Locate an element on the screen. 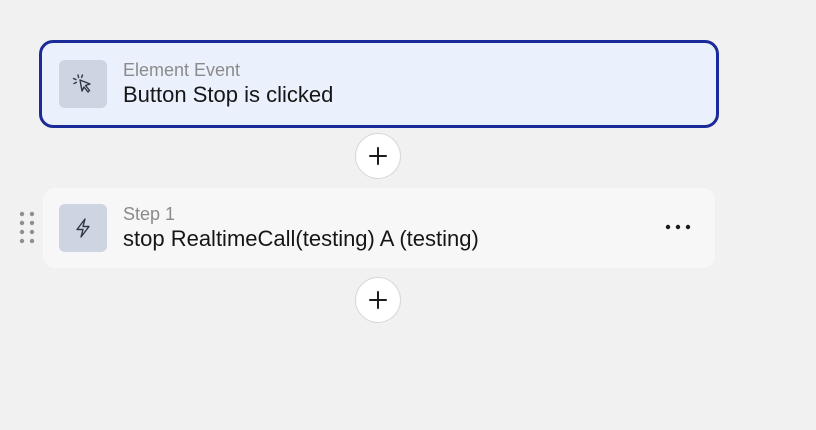  more-options-button is located at coordinates (678, 227).